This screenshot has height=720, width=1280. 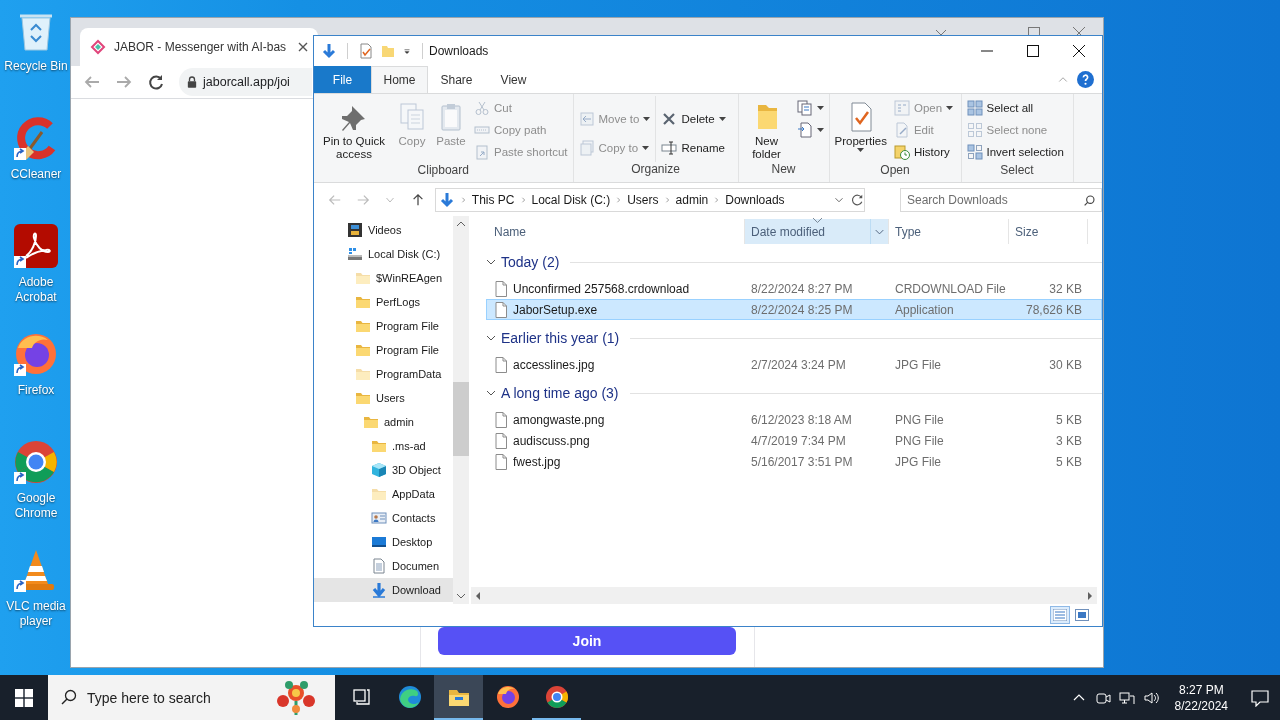 I want to click on clock-date: 8/22/2024, so click(x=1201, y=705).